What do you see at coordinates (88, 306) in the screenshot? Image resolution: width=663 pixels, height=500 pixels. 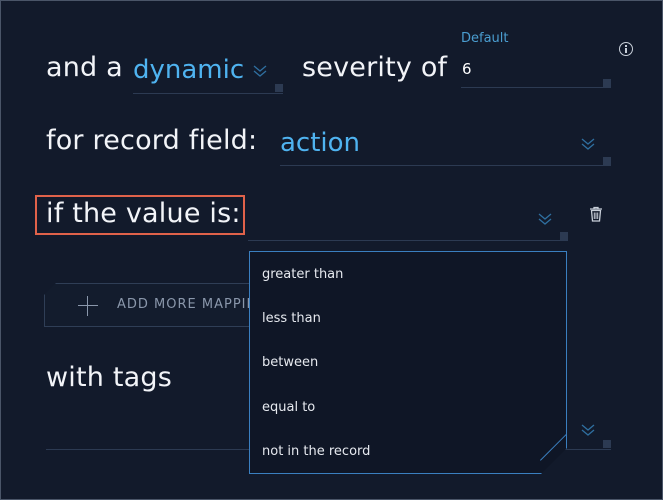 I see `plus-icon` at bounding box center [88, 306].